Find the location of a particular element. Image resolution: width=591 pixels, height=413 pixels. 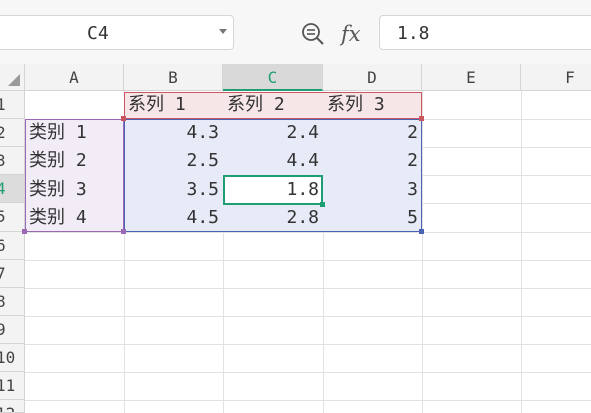

formula-input: 1.8 is located at coordinates (485, 32).